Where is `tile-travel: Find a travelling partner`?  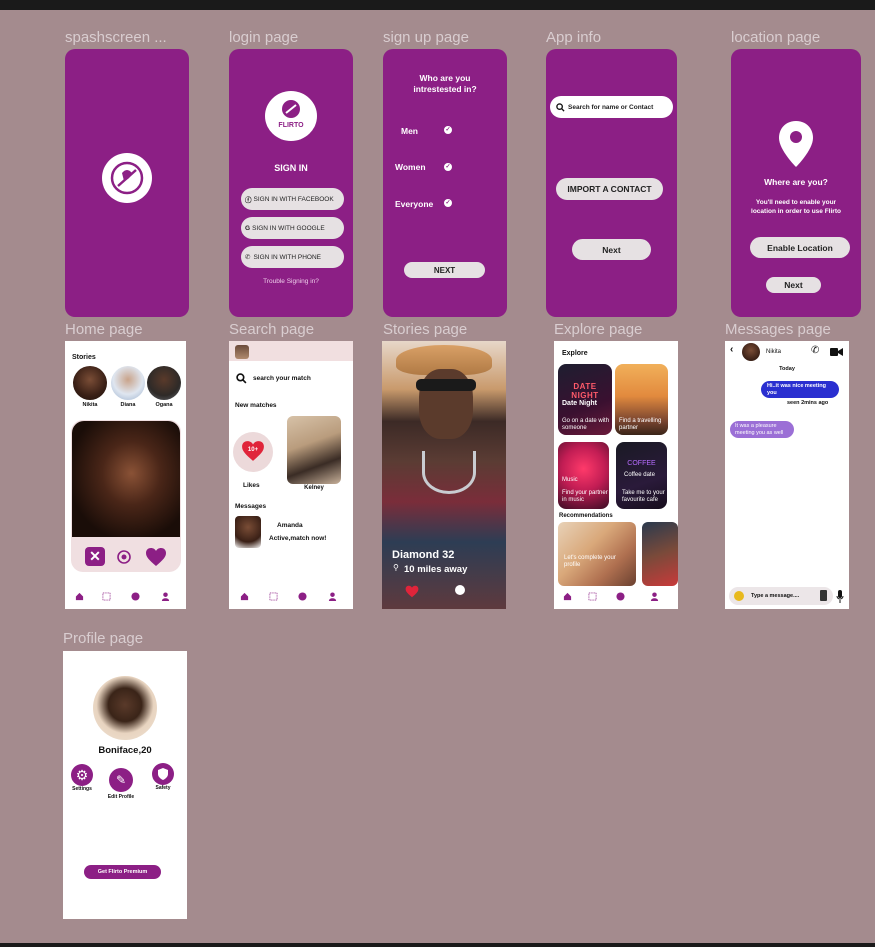 tile-travel: Find a travelling partner is located at coordinates (641, 399).